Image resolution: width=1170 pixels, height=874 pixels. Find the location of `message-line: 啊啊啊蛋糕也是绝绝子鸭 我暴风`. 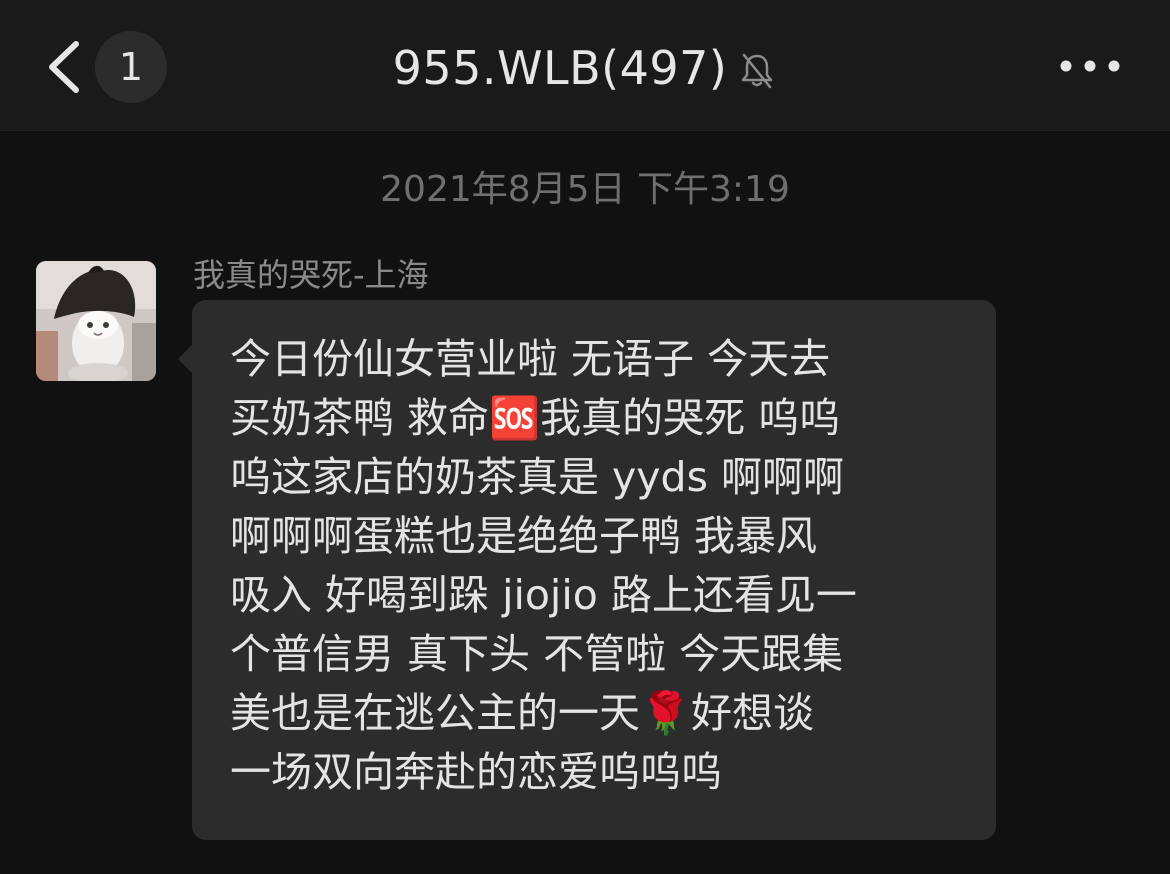

message-line: 啊啊啊蛋糕也是绝绝子鸭 我暴风 is located at coordinates (524, 536).